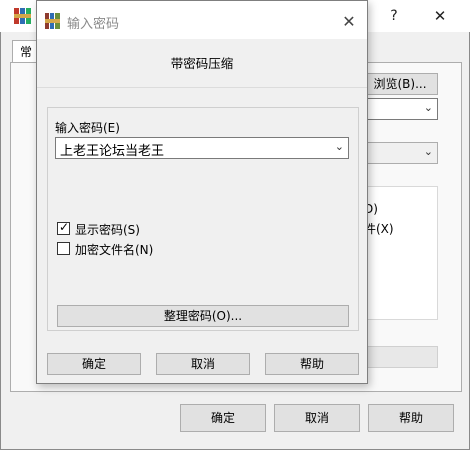 The width and height of the screenshot is (470, 450). I want to click on back-combo-format: ⌄, so click(399, 153).